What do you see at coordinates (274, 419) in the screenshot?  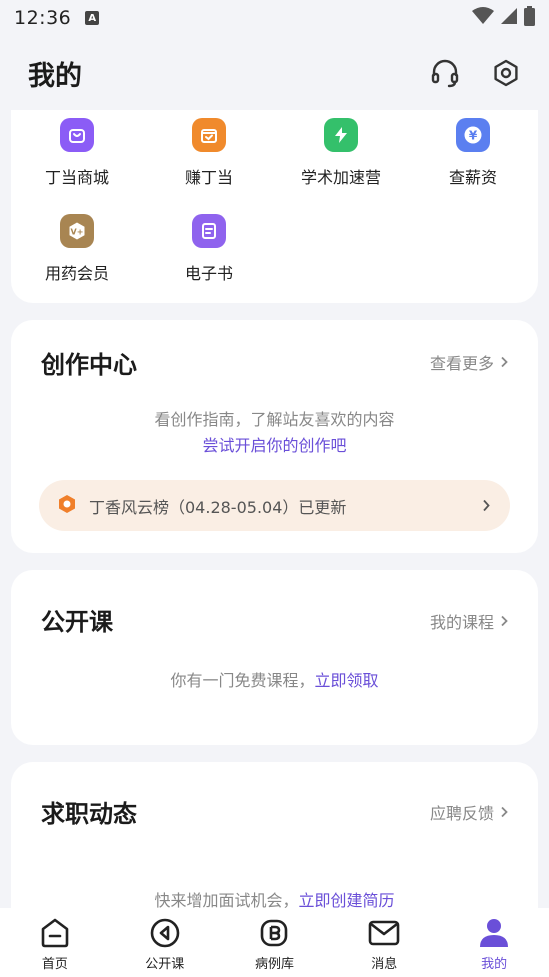 I see `creation-hint: 看创作指南，了解站友喜欢的内容` at bounding box center [274, 419].